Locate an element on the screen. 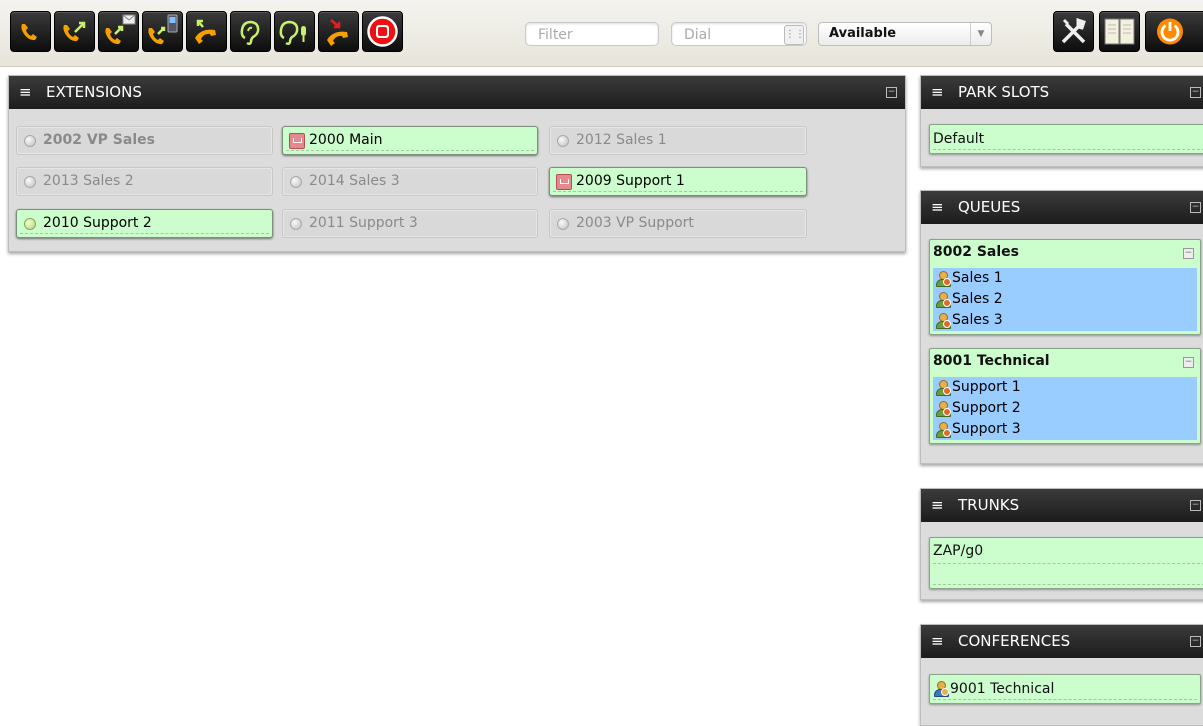 The image size is (1203, 726). extension-label: 2010 Support 2 is located at coordinates (97, 223).